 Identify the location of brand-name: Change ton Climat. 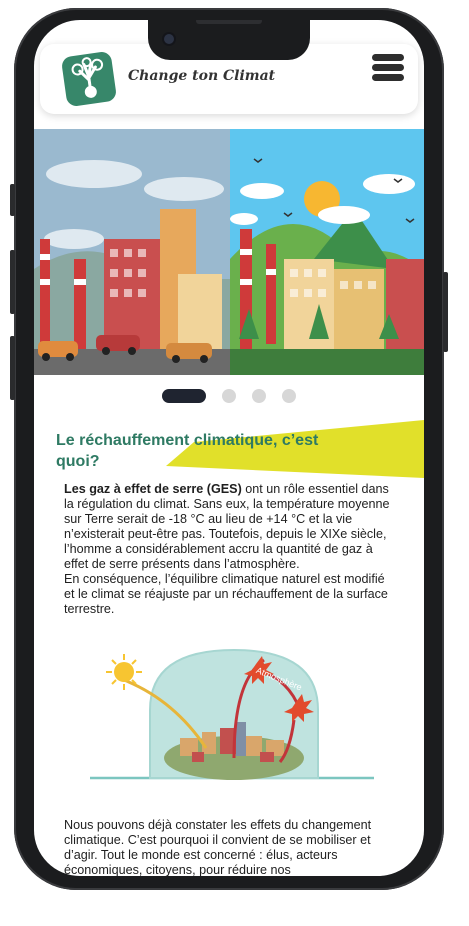
(201, 76).